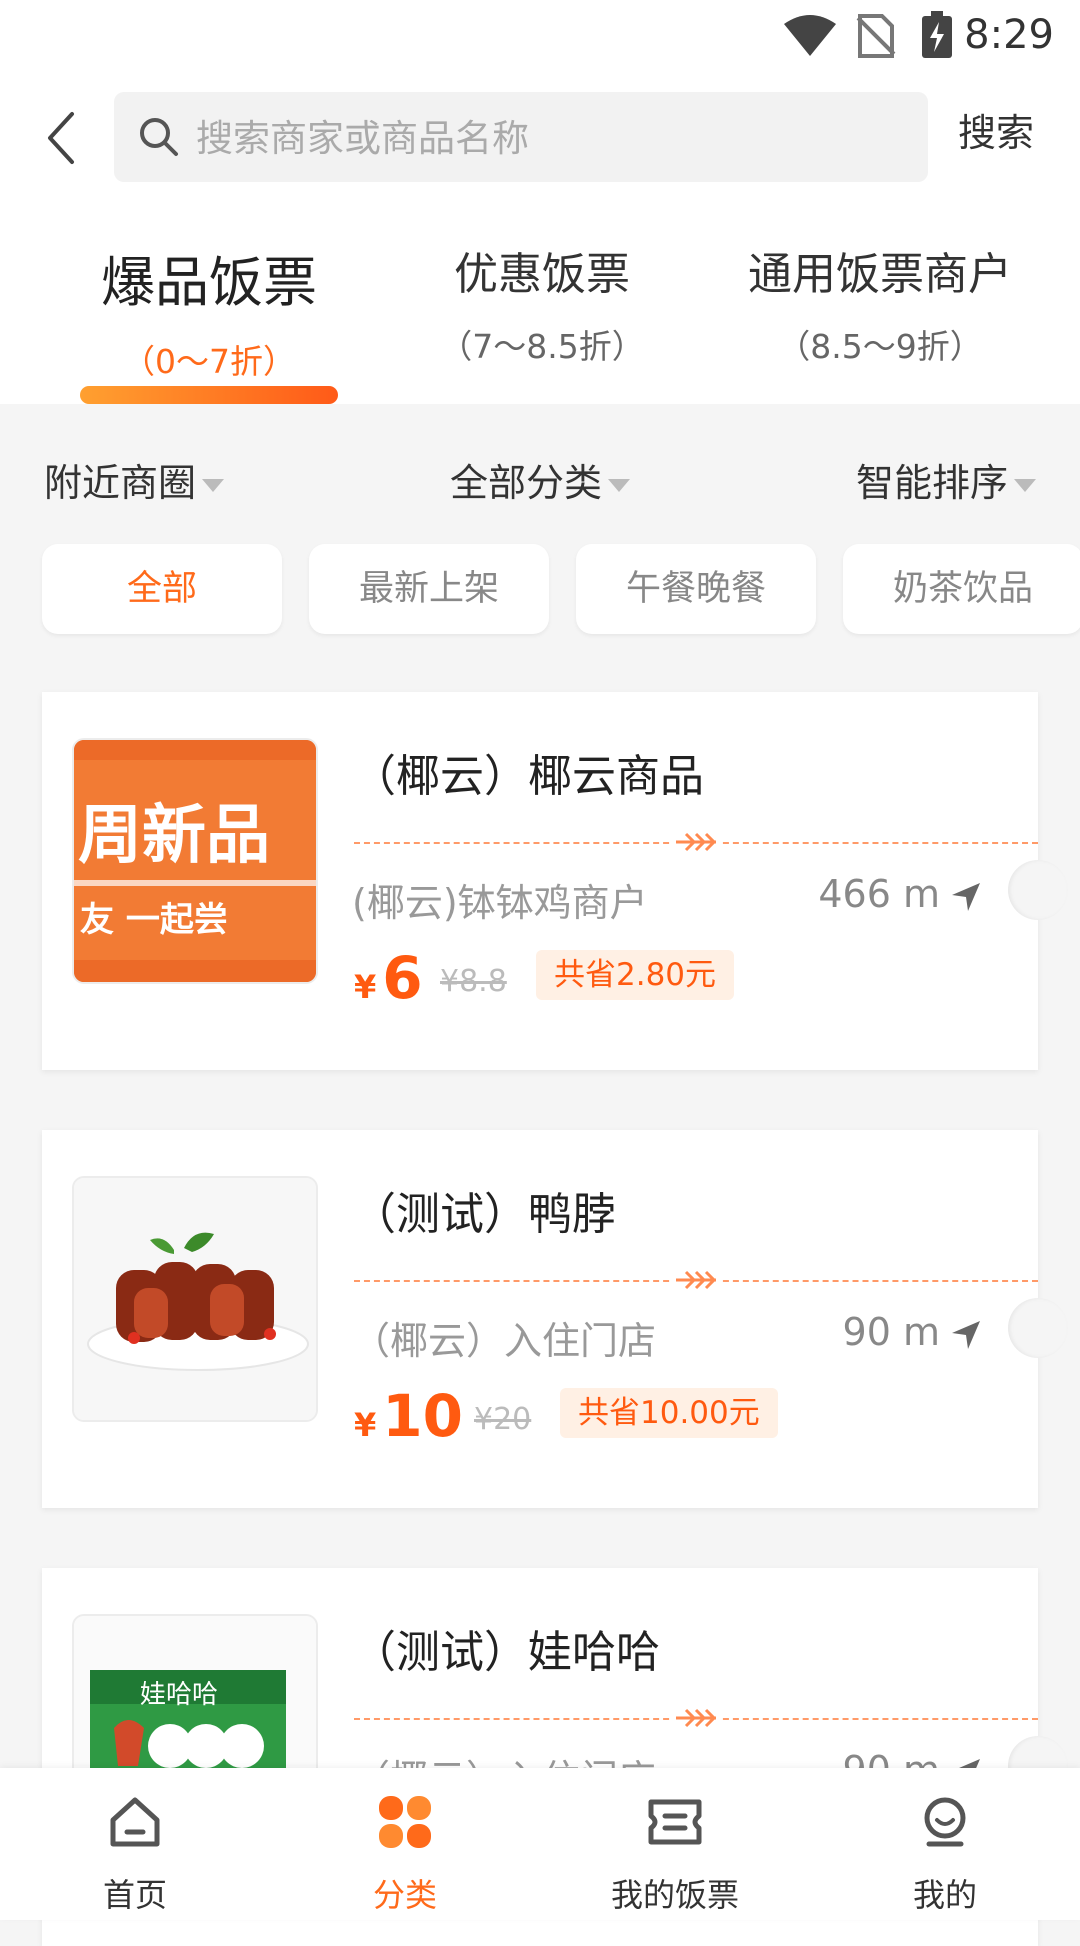 This screenshot has height=1946, width=1080. What do you see at coordinates (209, 361) in the screenshot?
I see `tab-range: （0～7折）` at bounding box center [209, 361].